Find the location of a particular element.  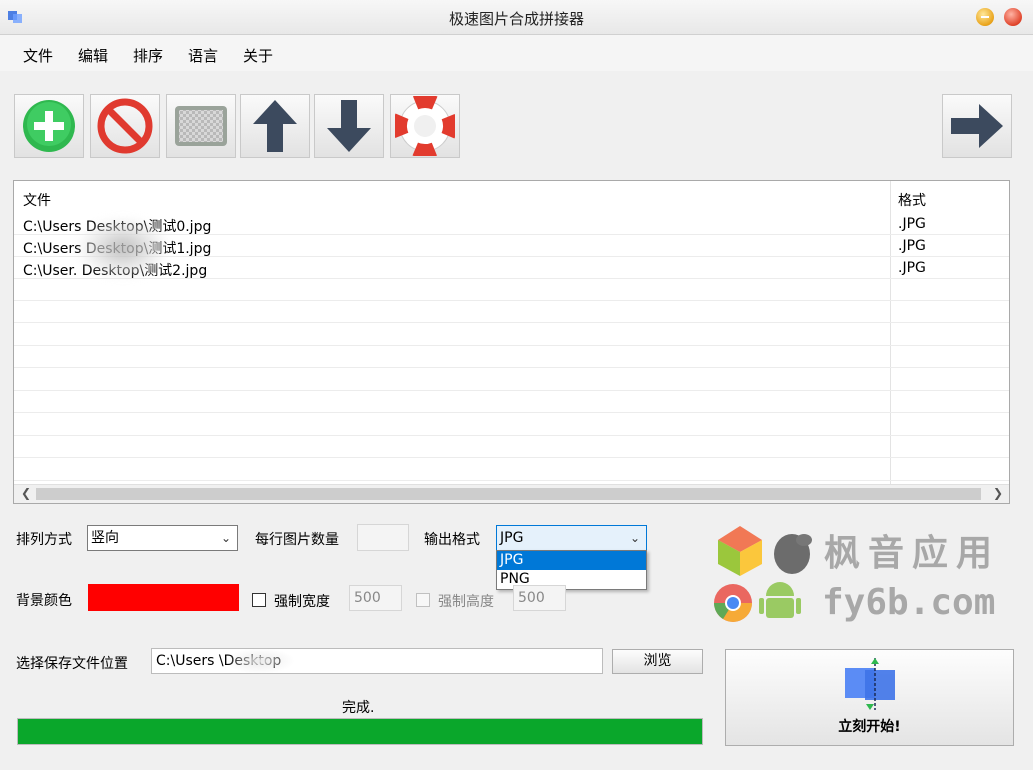

per-row-label: 每行图片数量 is located at coordinates (297, 540).